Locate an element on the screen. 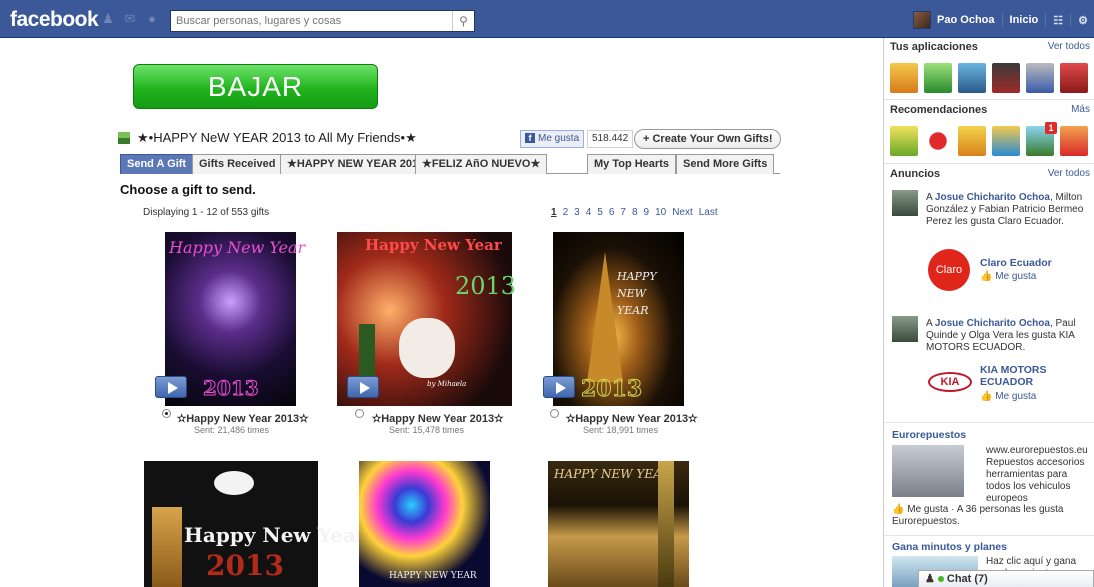 The image size is (1094, 587). ad-title-link: Eurorepuestos is located at coordinates (929, 435).